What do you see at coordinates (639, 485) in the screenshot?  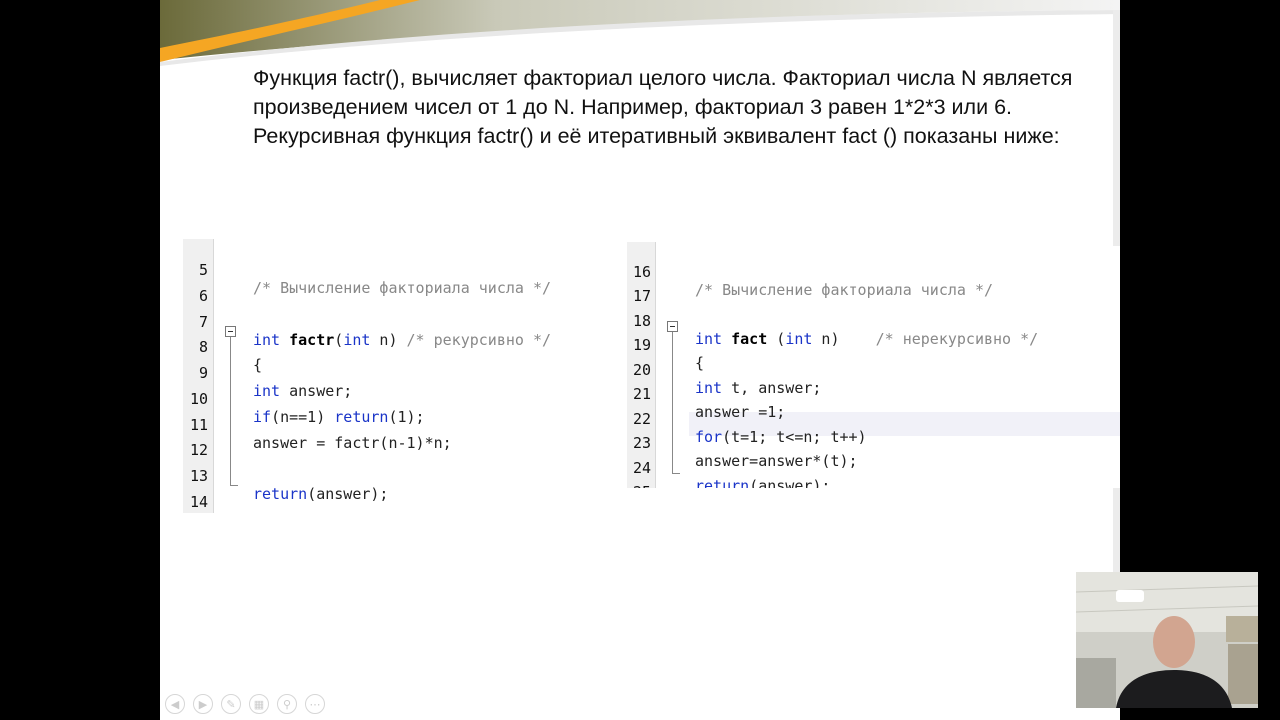 I see `line-number: 25` at bounding box center [639, 485].